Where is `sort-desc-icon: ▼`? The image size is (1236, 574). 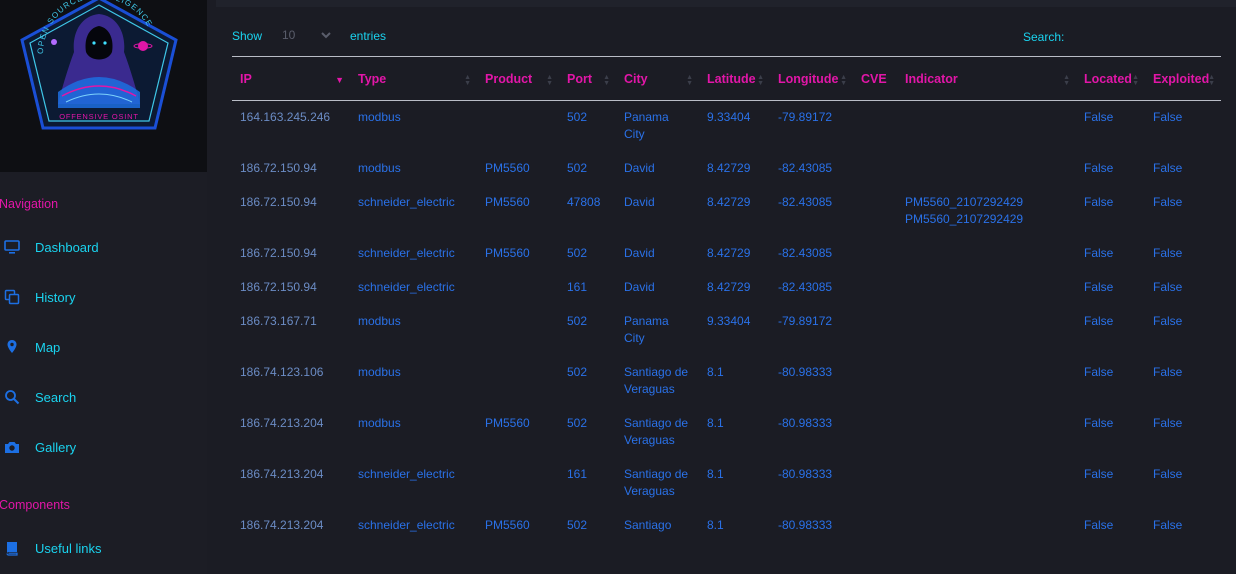
sort-desc-icon: ▼ is located at coordinates (339, 80).